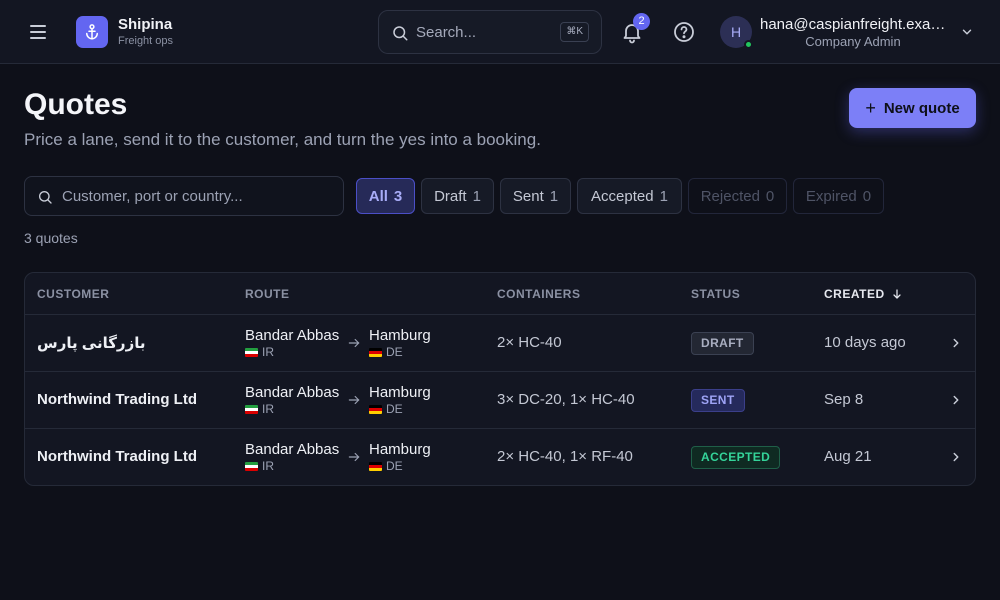  What do you see at coordinates (490, 32) in the screenshot?
I see `global-search-input: Search... ⌘K` at bounding box center [490, 32].